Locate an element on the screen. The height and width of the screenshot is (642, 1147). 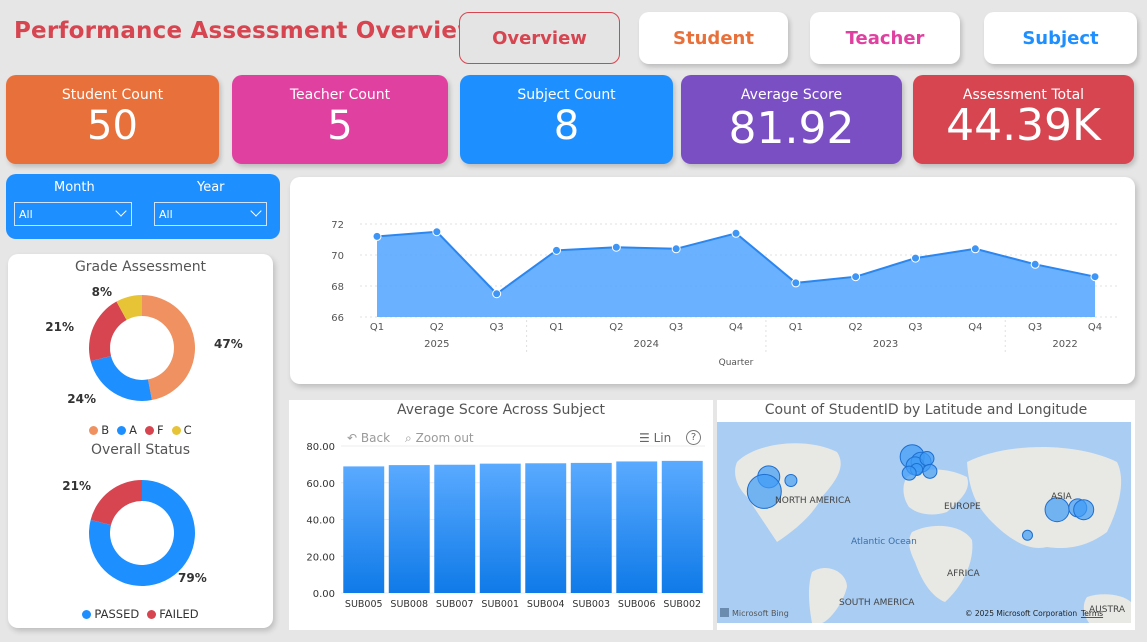
slice-label: 24% is located at coordinates (81, 399).